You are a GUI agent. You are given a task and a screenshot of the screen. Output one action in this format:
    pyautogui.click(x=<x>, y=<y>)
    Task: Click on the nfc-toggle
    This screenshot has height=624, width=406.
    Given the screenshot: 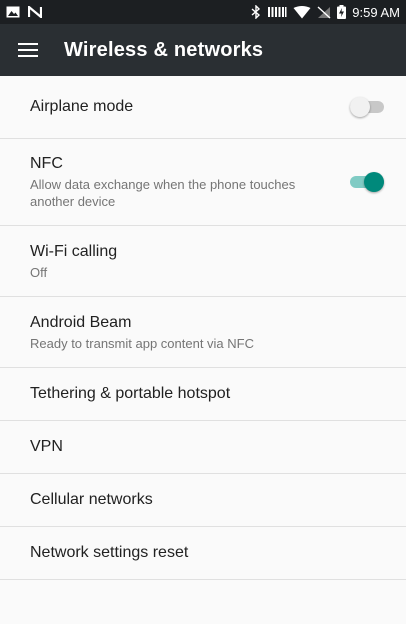 What is the action you would take?
    pyautogui.click(x=367, y=182)
    